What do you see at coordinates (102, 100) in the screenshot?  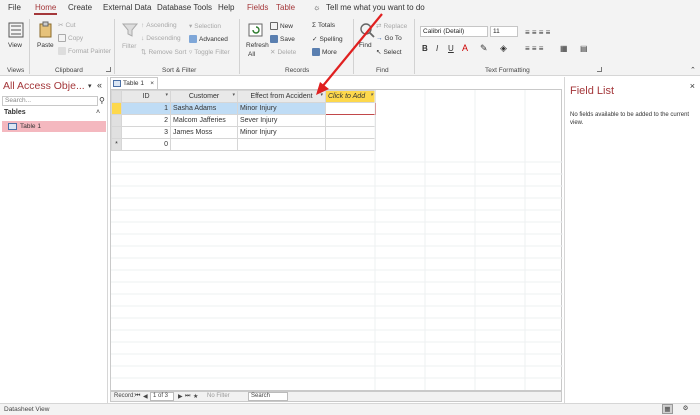 I see `search-icon: ⚲` at bounding box center [102, 100].